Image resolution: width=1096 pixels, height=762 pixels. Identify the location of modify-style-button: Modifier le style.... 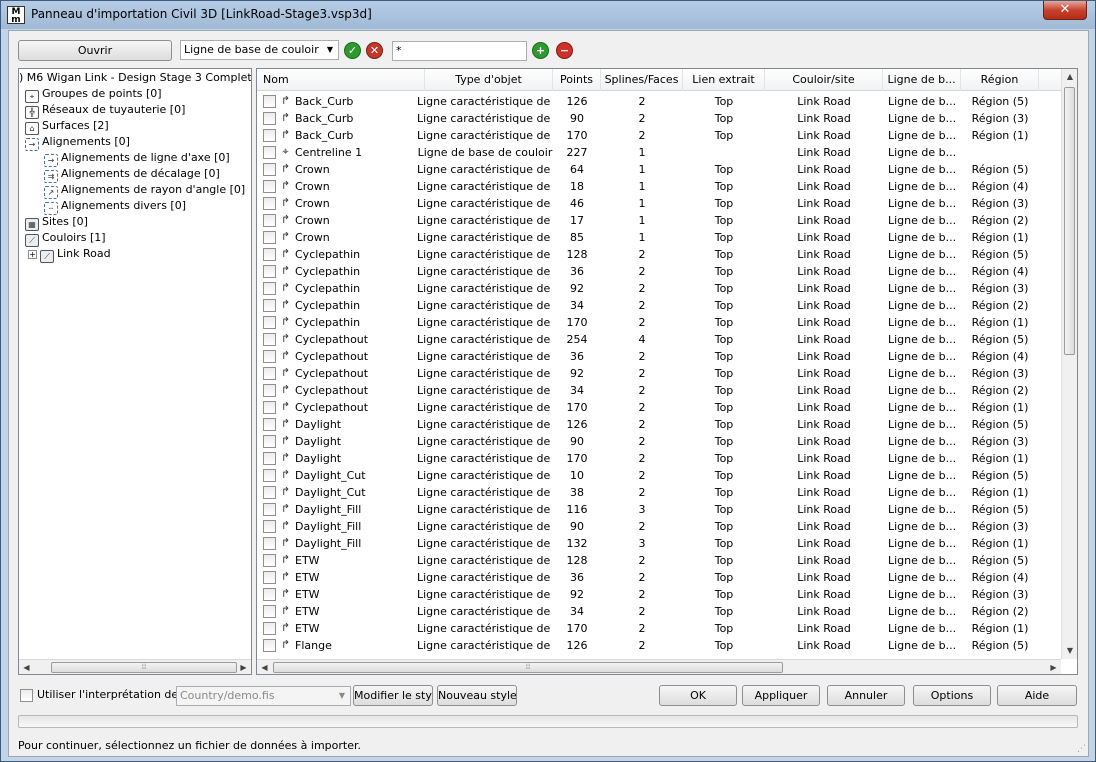
(393, 695).